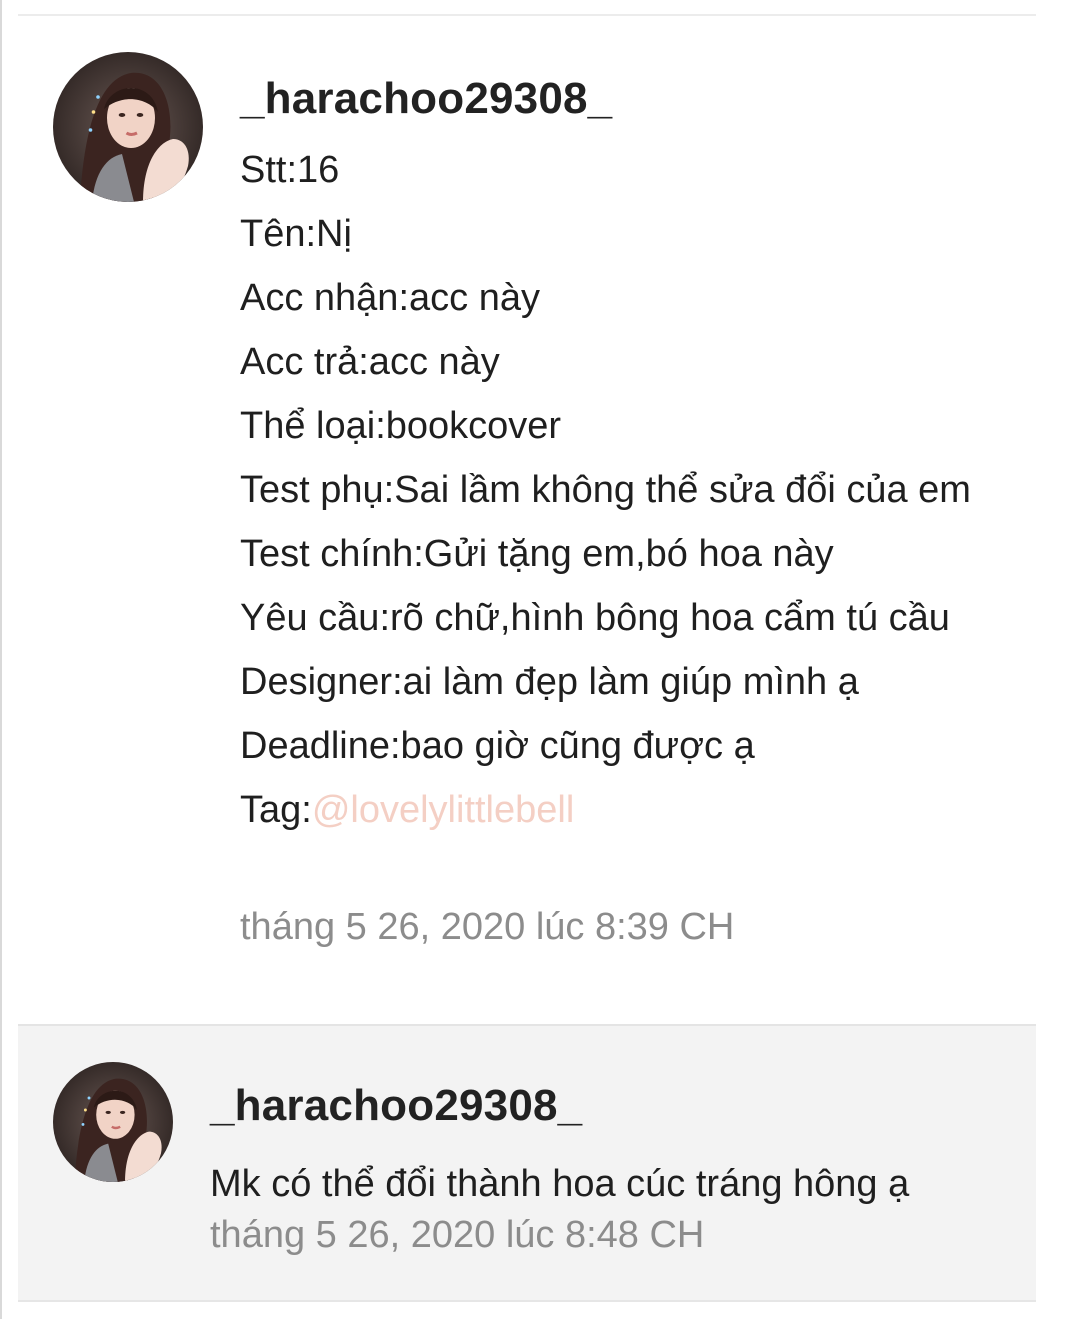 Image resolution: width=1080 pixels, height=1319 pixels. I want to click on mention-link: @lovelylittlebell, so click(443, 810).